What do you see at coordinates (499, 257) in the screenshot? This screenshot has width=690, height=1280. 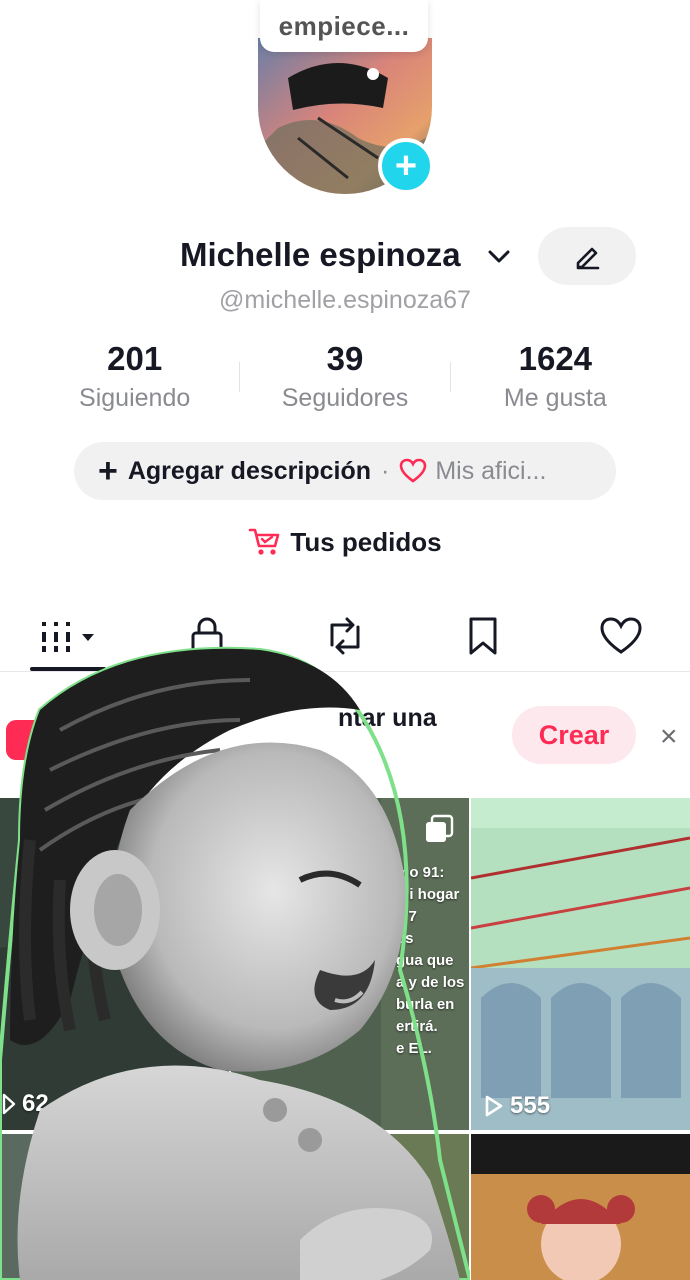 I see `chevron-down-icon` at bounding box center [499, 257].